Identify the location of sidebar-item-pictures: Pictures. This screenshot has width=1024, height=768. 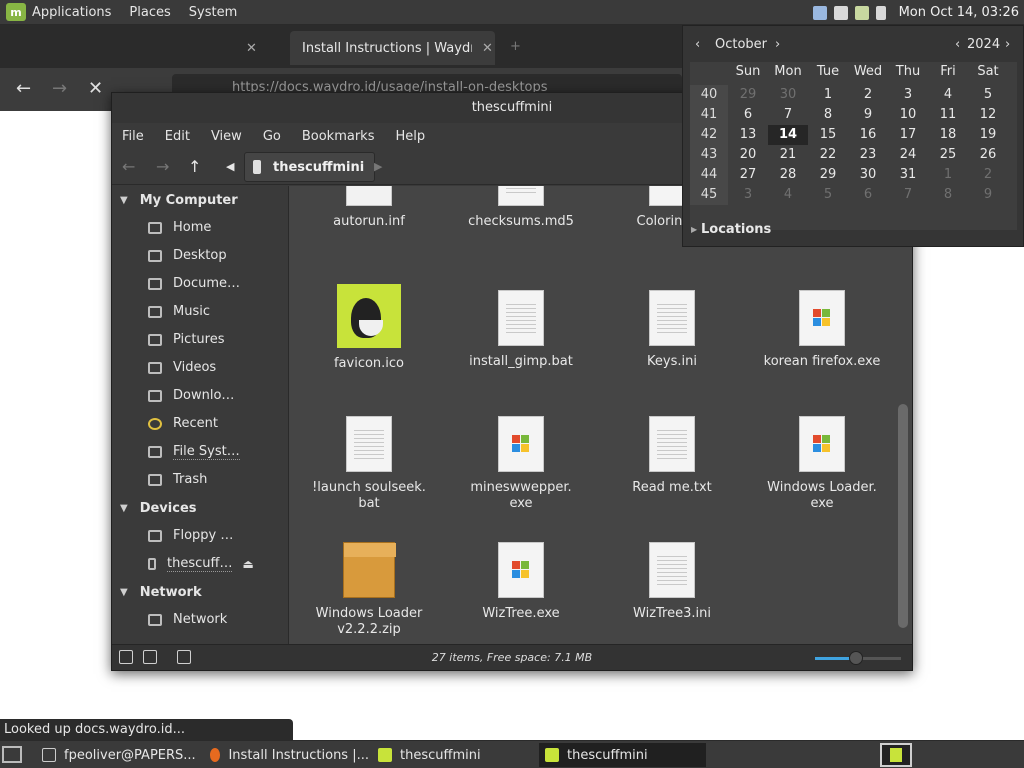
(198, 340).